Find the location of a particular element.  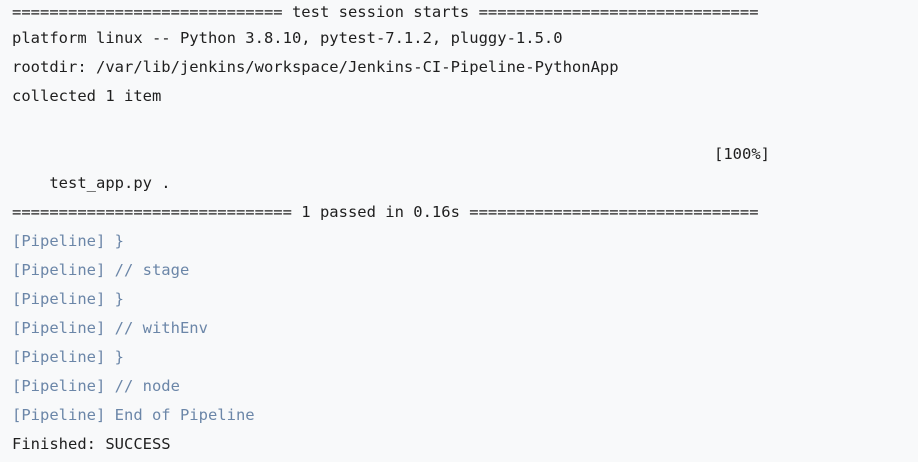

test-result-row: test_app.py . [100%] is located at coordinates (465, 166).